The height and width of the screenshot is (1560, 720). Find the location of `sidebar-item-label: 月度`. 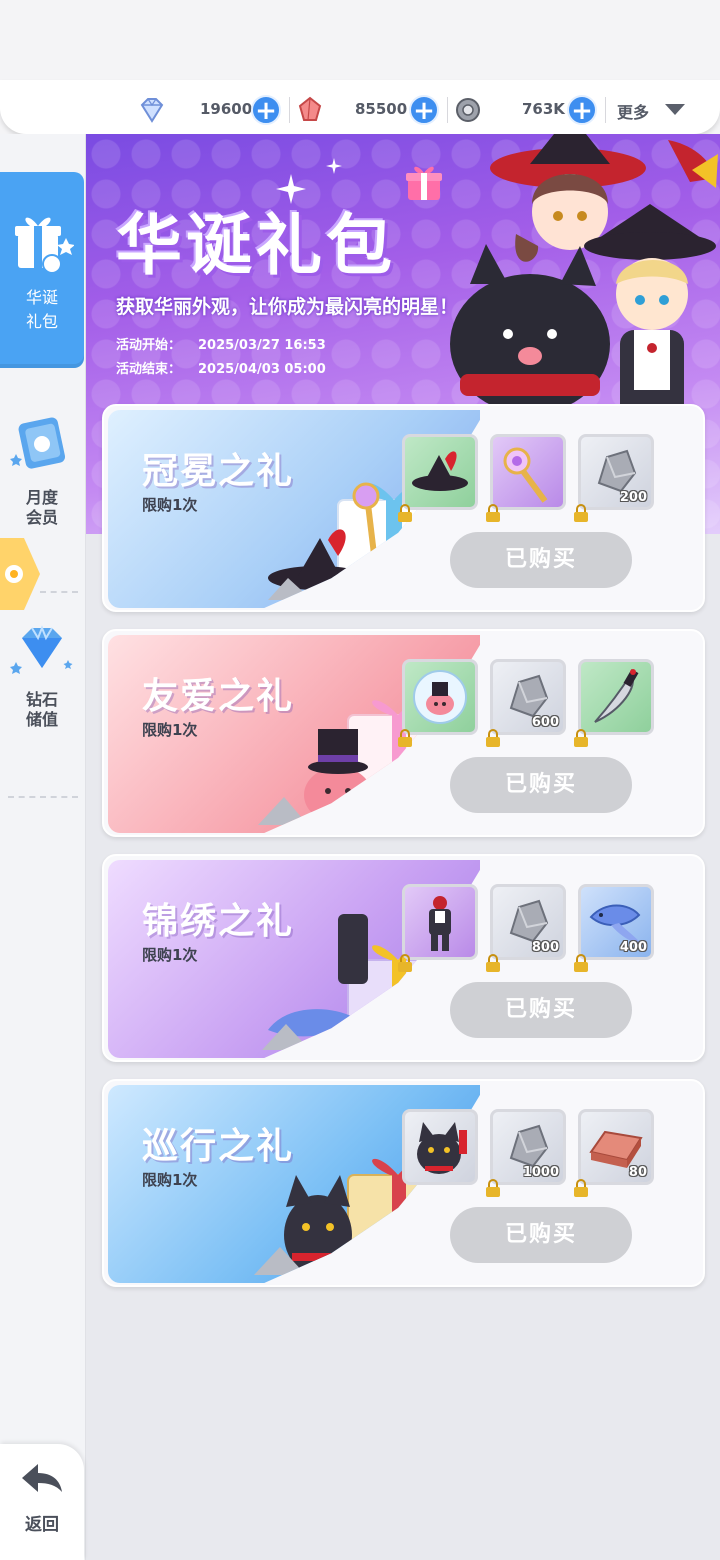

sidebar-item-label: 月度 is located at coordinates (41, 497).